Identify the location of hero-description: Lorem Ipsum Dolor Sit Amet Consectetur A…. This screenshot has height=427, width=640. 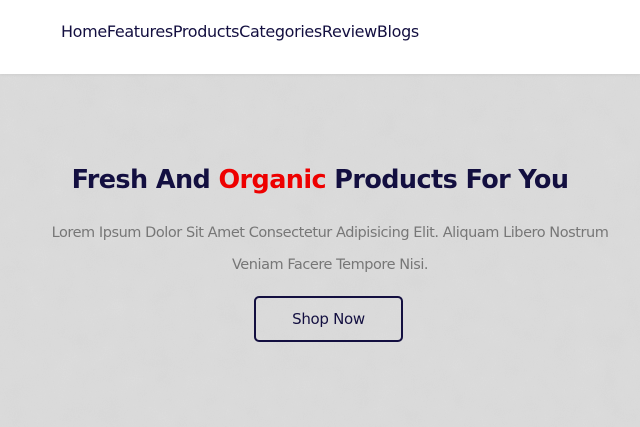
(330, 249).